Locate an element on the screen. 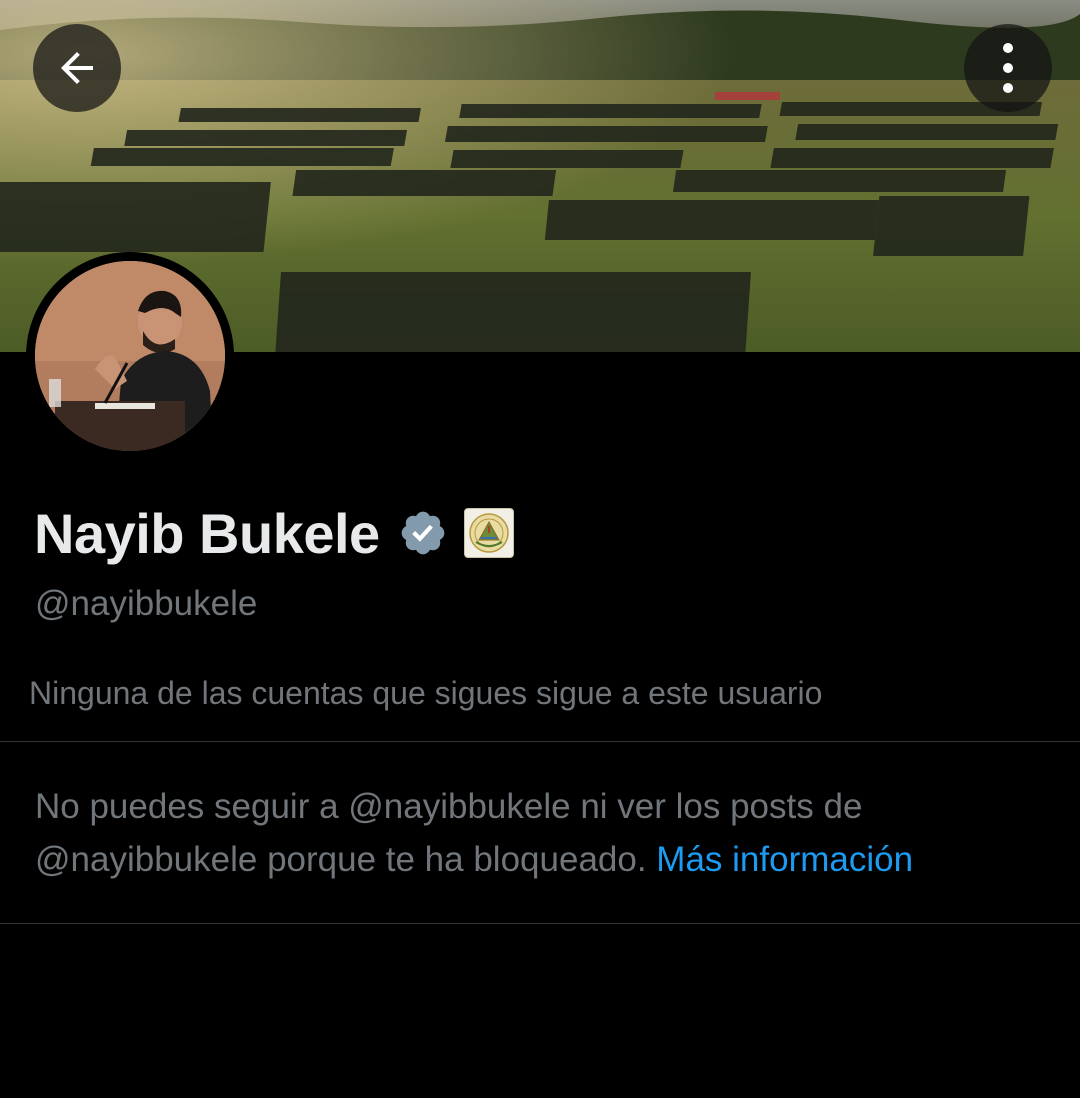 The height and width of the screenshot is (1098, 1080). display-name: Nayib Bukele is located at coordinates (207, 533).